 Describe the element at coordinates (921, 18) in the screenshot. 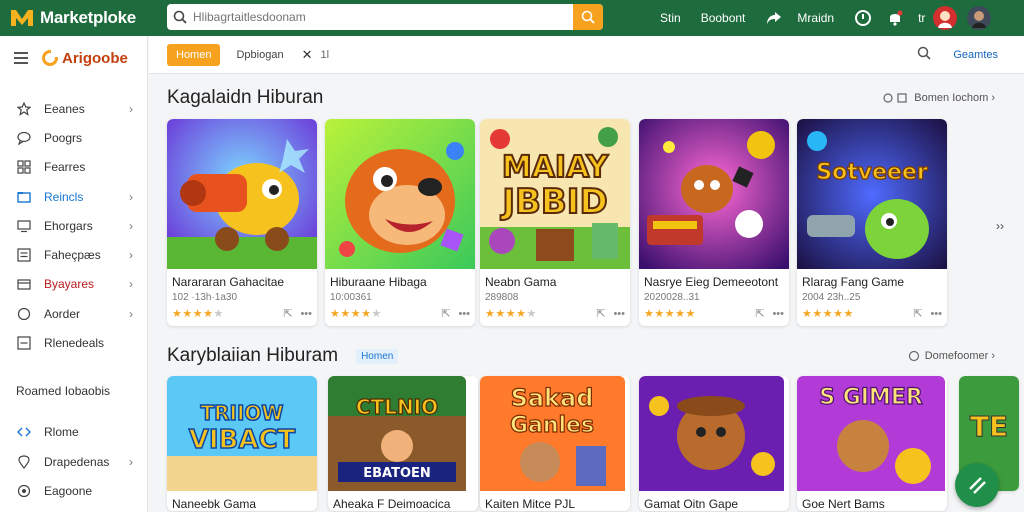

I see `top-link-tr: tr` at that location.